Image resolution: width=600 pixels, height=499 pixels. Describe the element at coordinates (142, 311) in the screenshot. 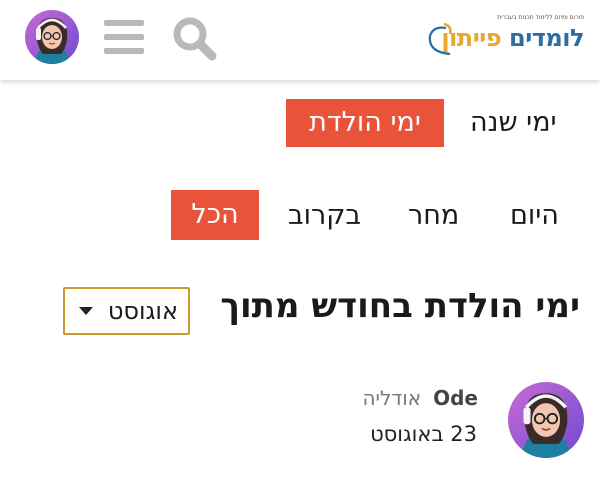

I see `month-select-value: אוגוסט` at that location.